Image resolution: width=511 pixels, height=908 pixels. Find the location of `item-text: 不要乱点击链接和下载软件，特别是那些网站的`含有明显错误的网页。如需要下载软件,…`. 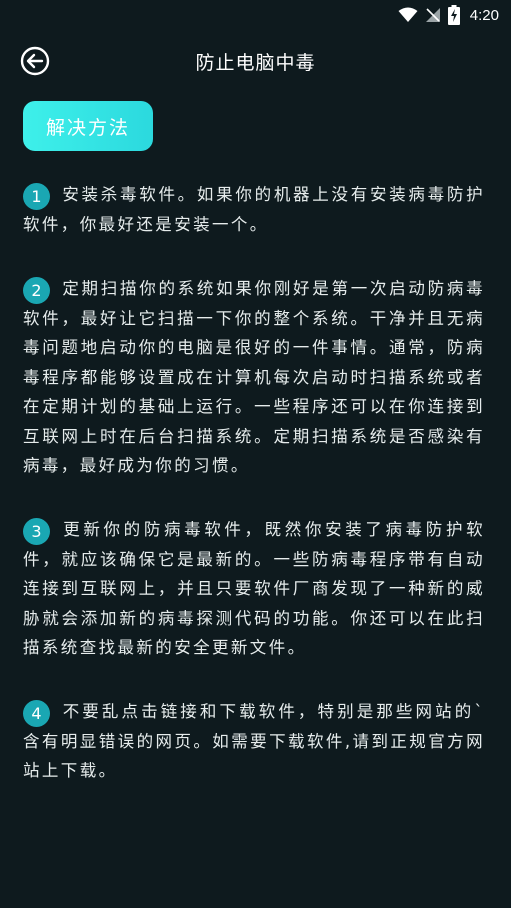

item-text: 不要乱点击链接和下载软件，特别是那些网站的`含有明显错误的网页。如需要下载软件,… is located at coordinates (254, 741).